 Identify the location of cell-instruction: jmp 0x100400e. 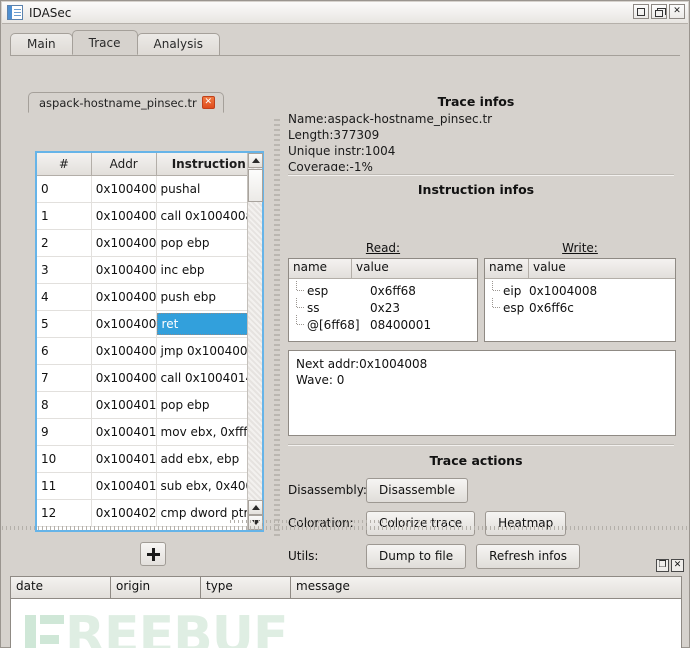
(209, 351).